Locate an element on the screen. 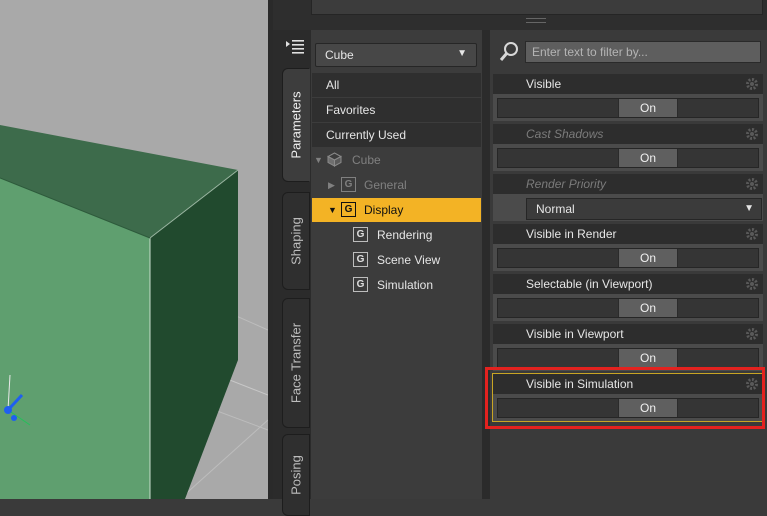 The width and height of the screenshot is (767, 516). tree-category-favorites: Favorites is located at coordinates (396, 110).